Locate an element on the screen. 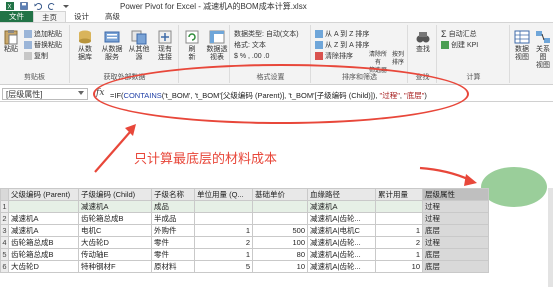 Image resolution: width=553 pixels, height=287 pixels. tab-file: 文件 is located at coordinates (16, 16).